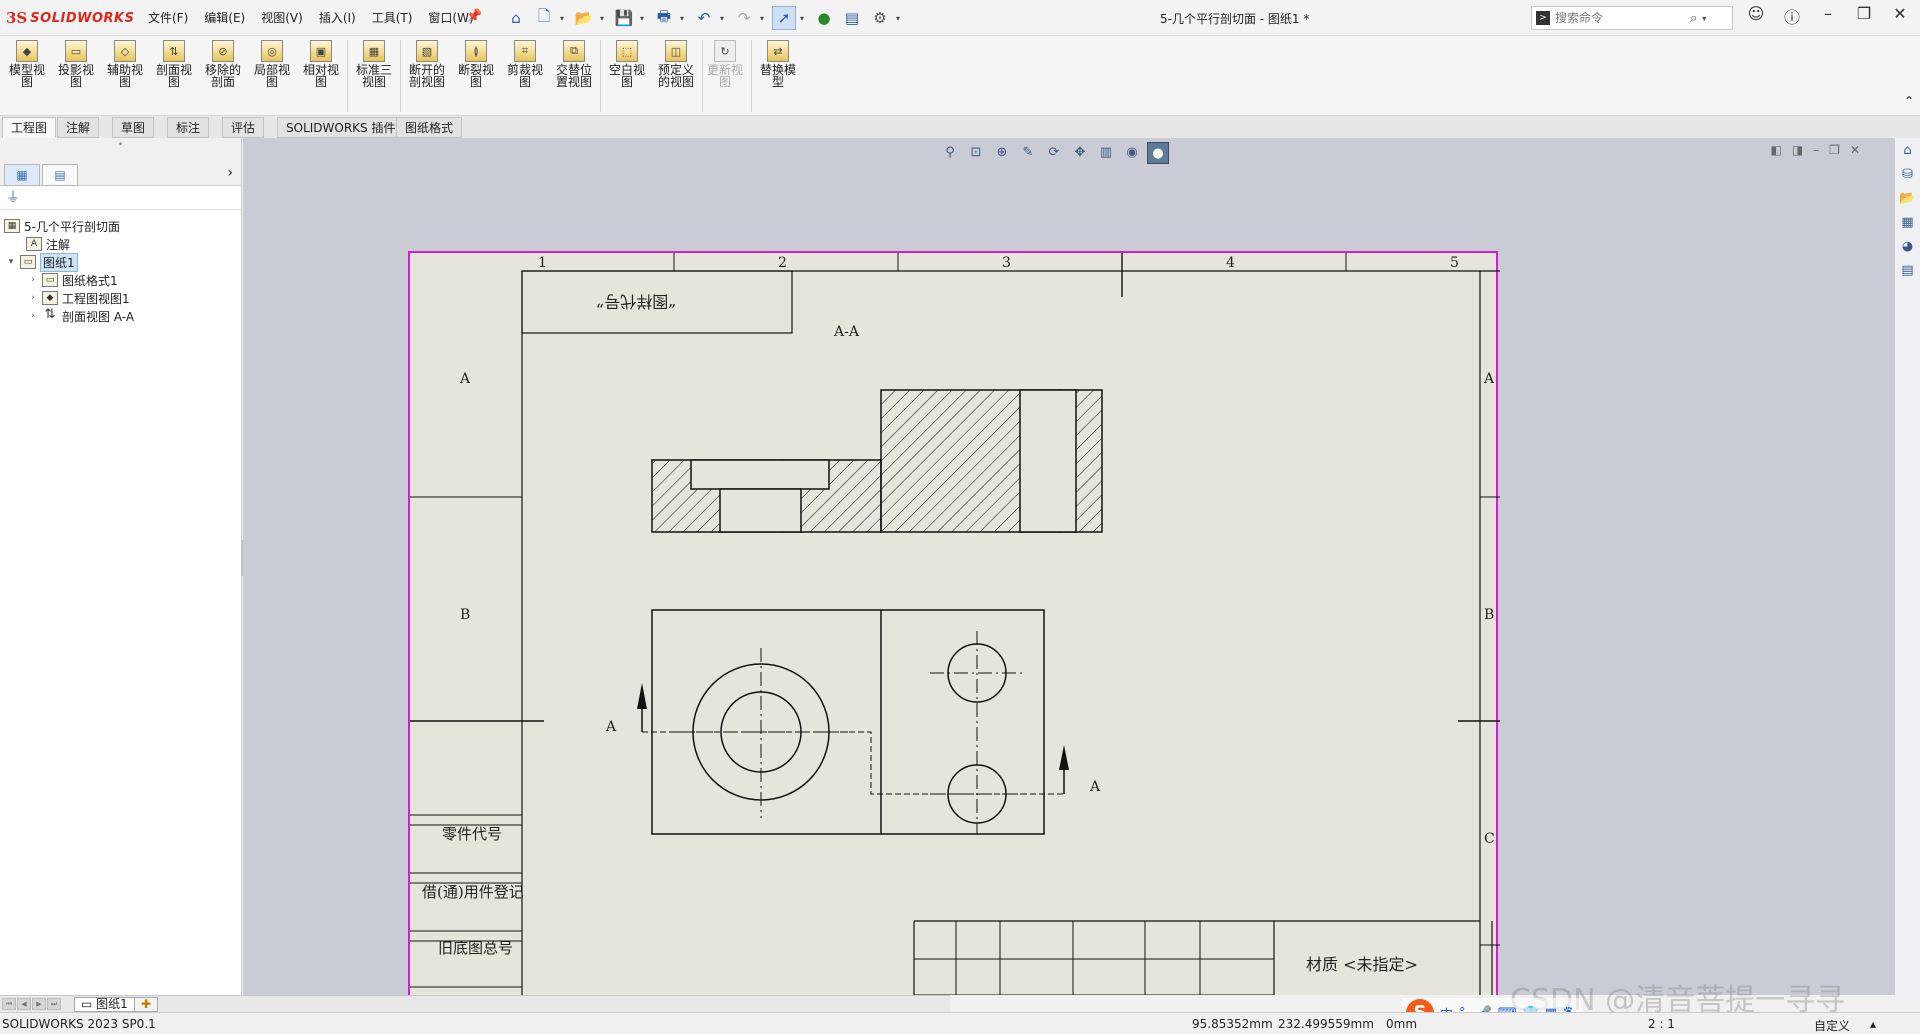 Image resolution: width=1920 pixels, height=1034 pixels. I want to click on unit-system: 自定义, so click(1832, 1025).